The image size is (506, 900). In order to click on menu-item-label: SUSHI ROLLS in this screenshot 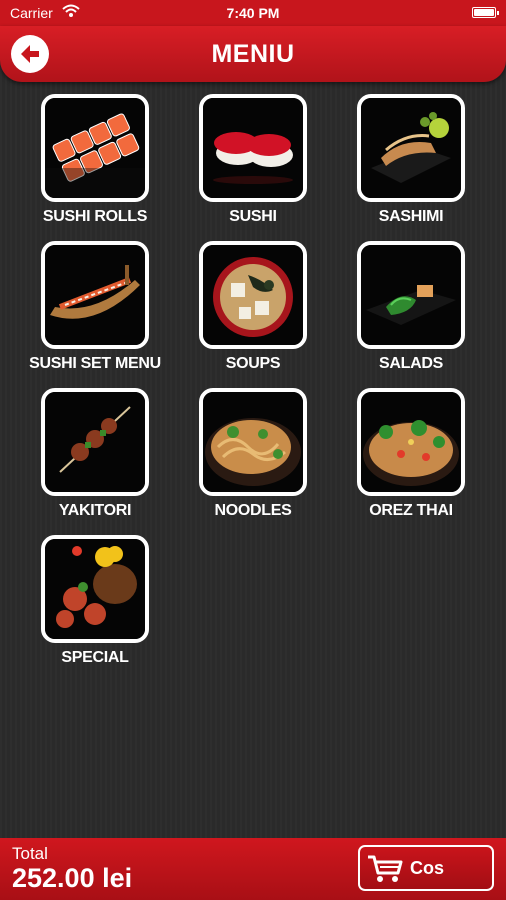, I will do `click(95, 216)`.